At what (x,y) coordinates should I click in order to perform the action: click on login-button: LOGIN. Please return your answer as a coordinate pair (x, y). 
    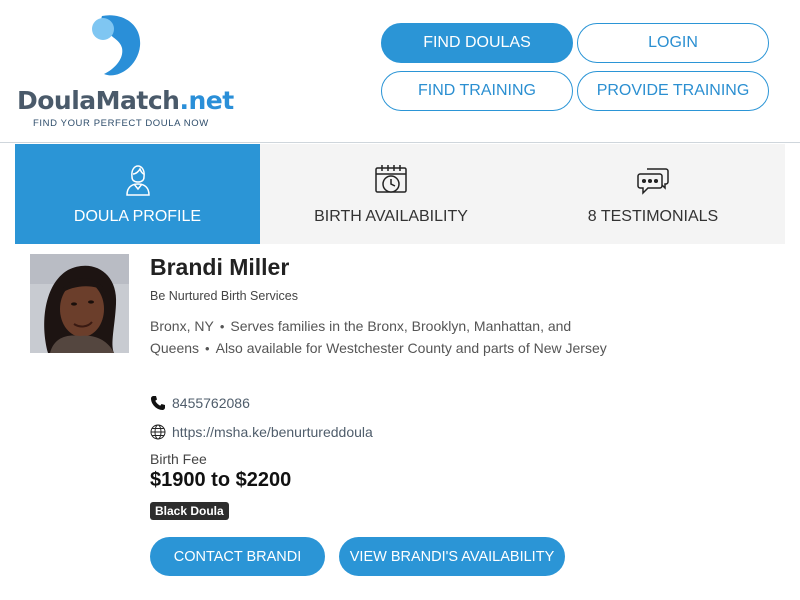
    Looking at the image, I should click on (673, 43).